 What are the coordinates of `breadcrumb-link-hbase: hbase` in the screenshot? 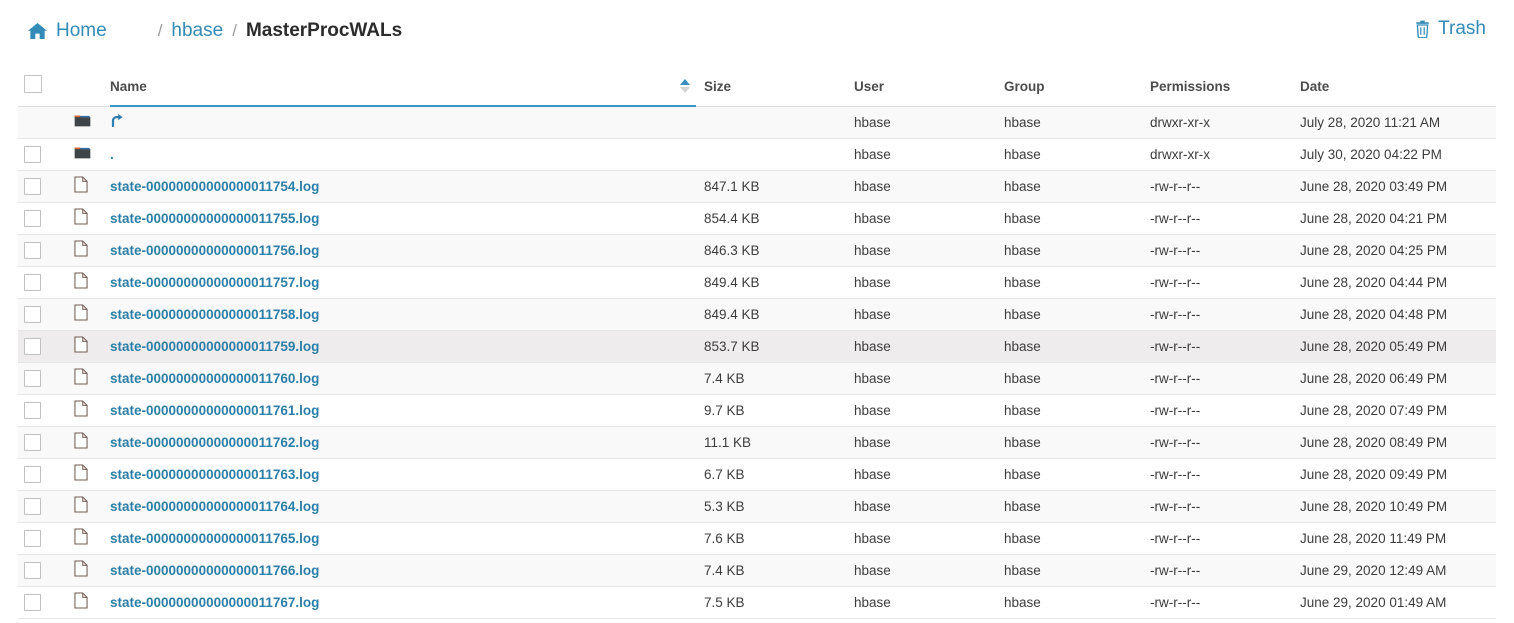 It's located at (197, 31).